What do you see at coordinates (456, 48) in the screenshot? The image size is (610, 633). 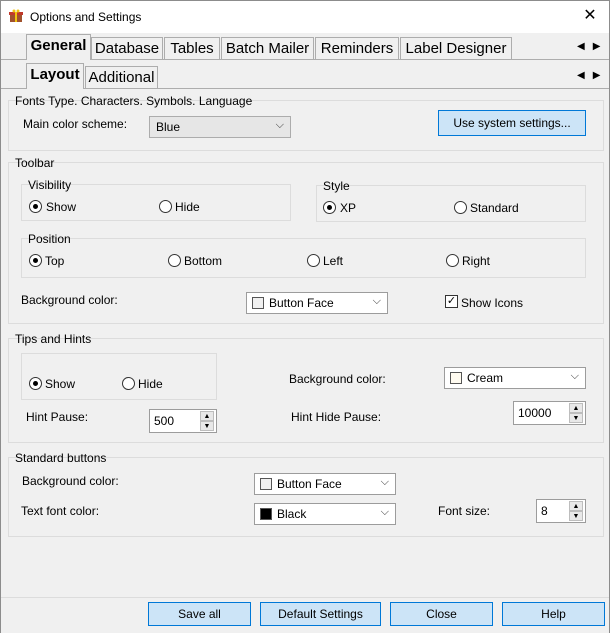 I see `tab-label-designer: Label Designer` at bounding box center [456, 48].